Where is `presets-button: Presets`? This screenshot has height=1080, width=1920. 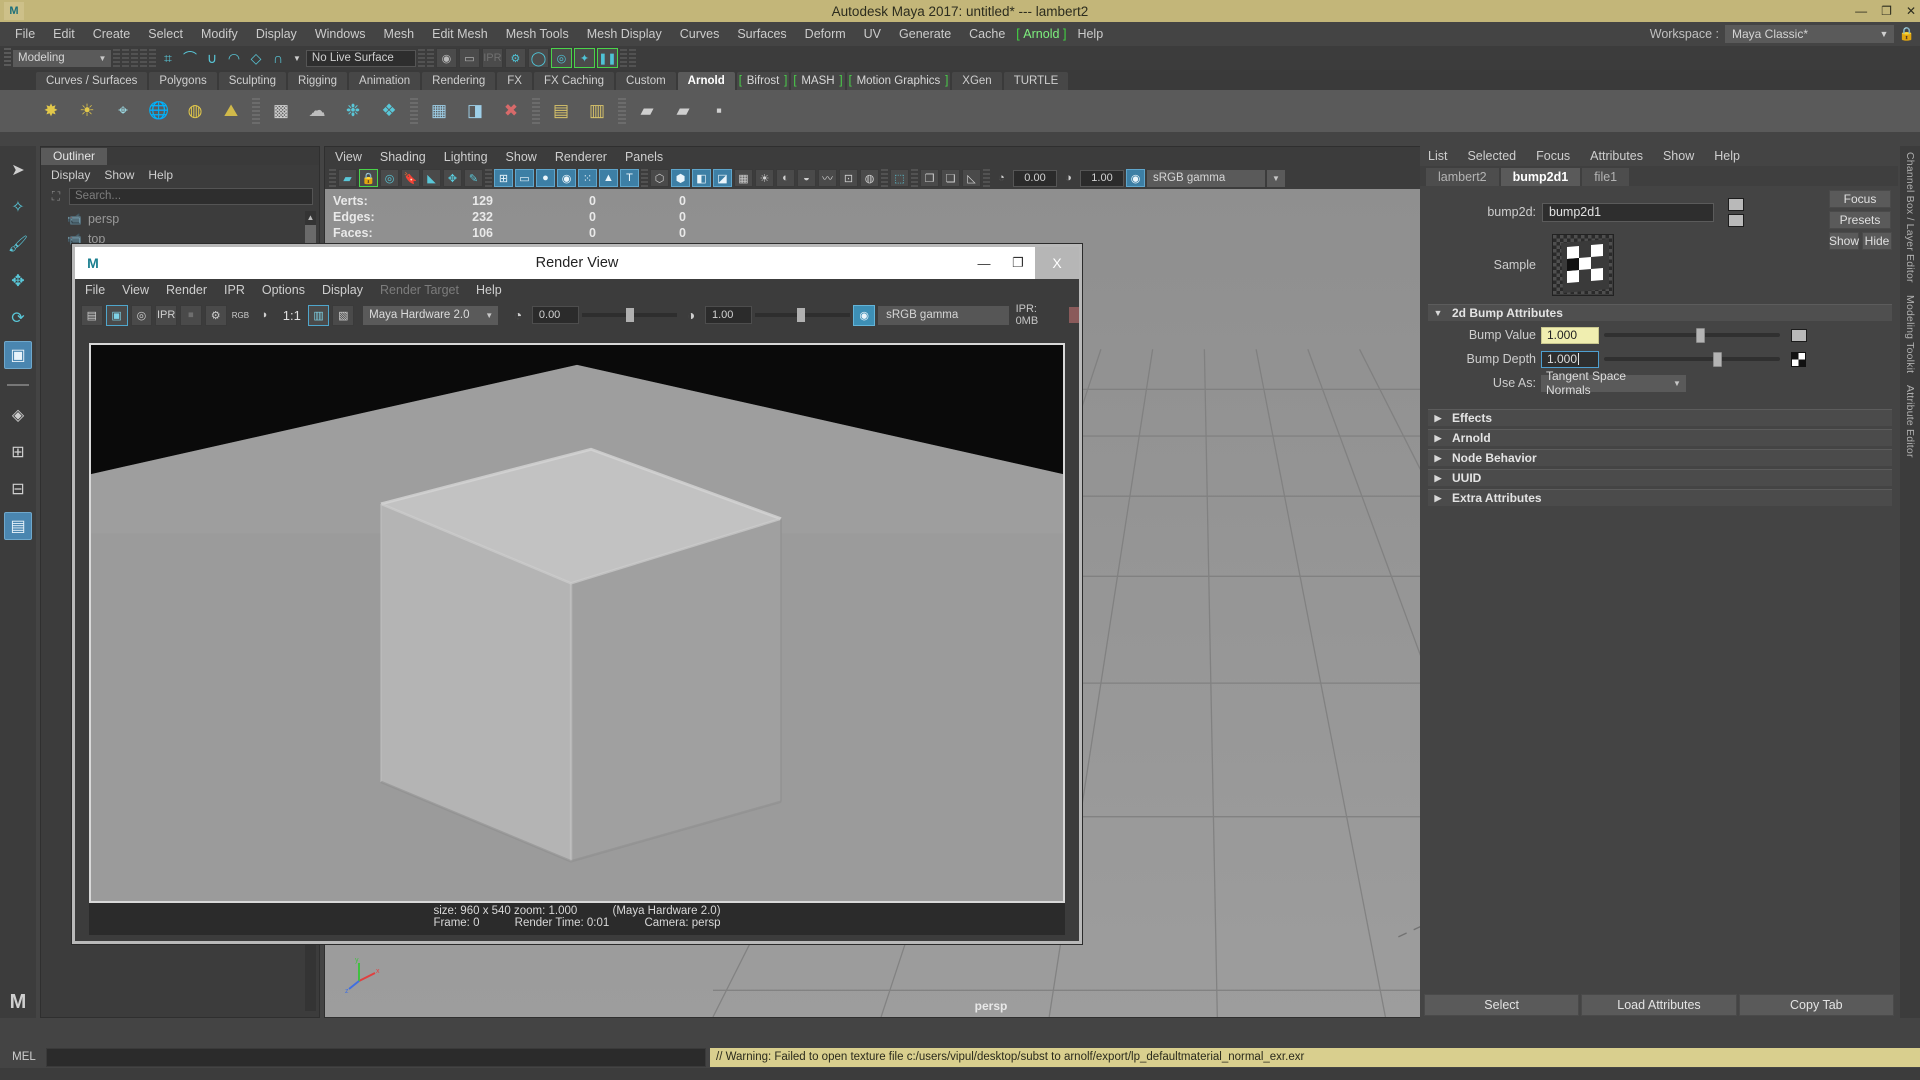 presets-button: Presets is located at coordinates (1860, 220).